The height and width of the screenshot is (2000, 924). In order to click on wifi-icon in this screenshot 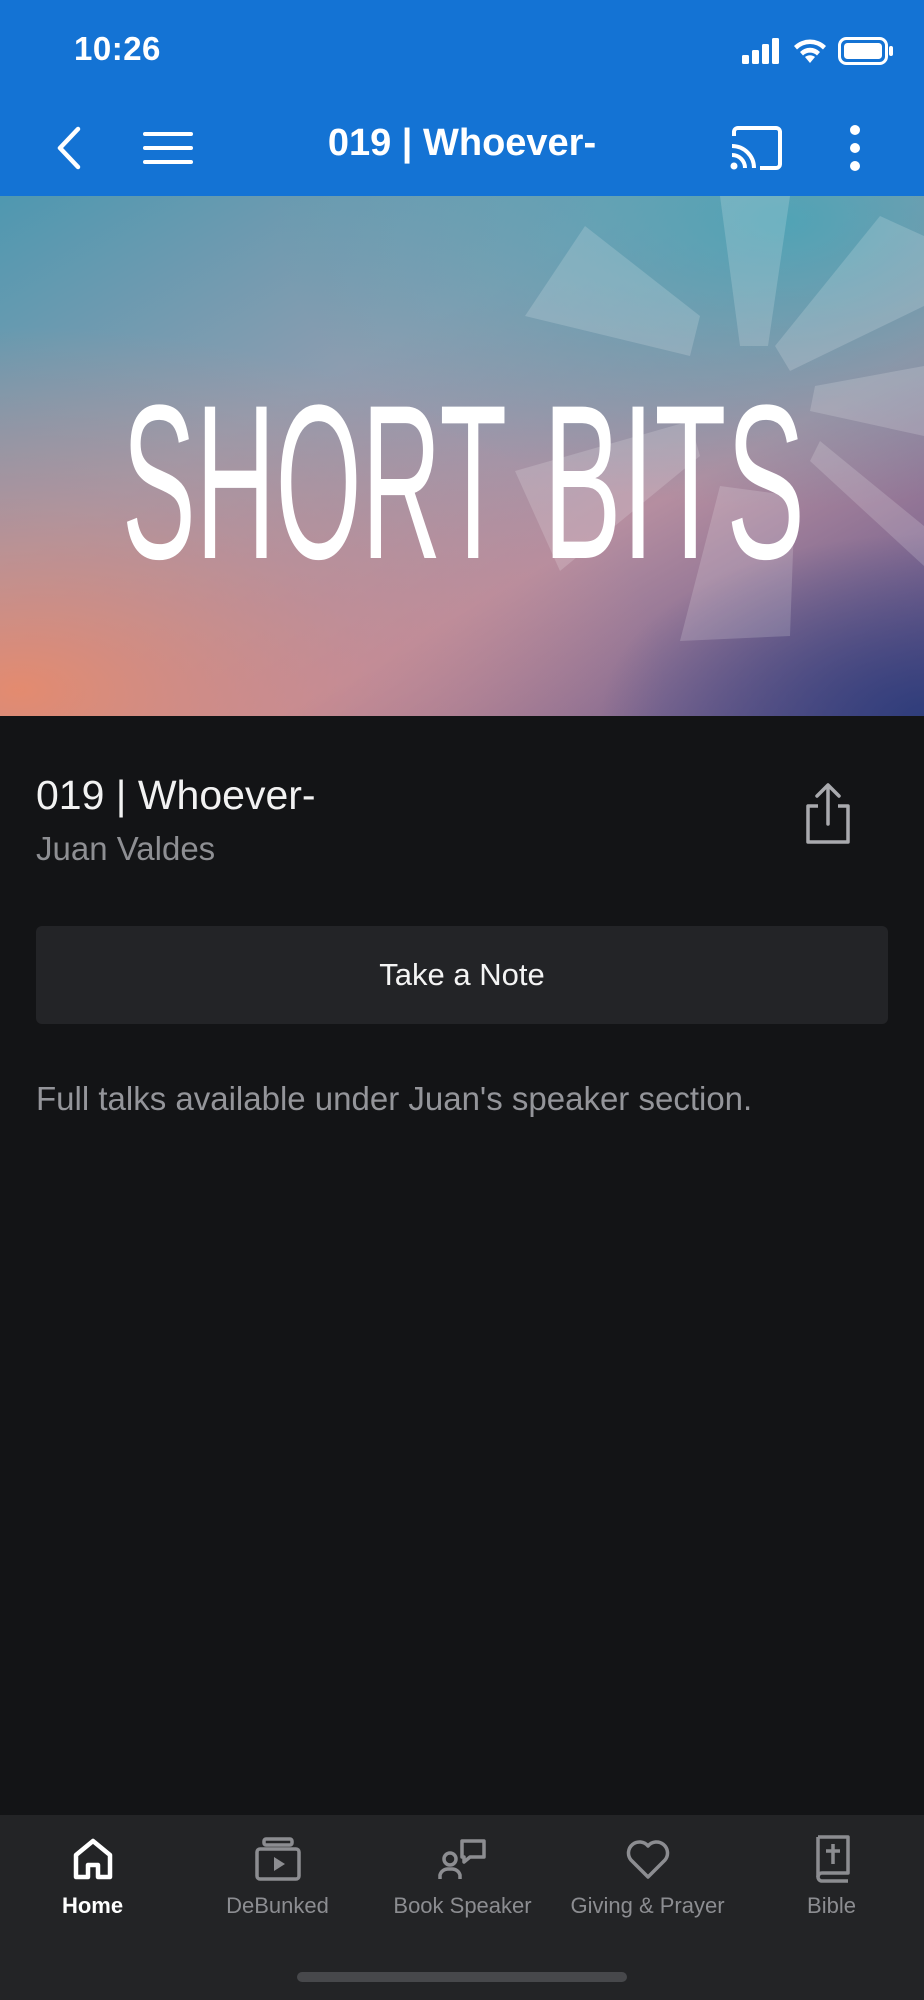, I will do `click(810, 51)`.